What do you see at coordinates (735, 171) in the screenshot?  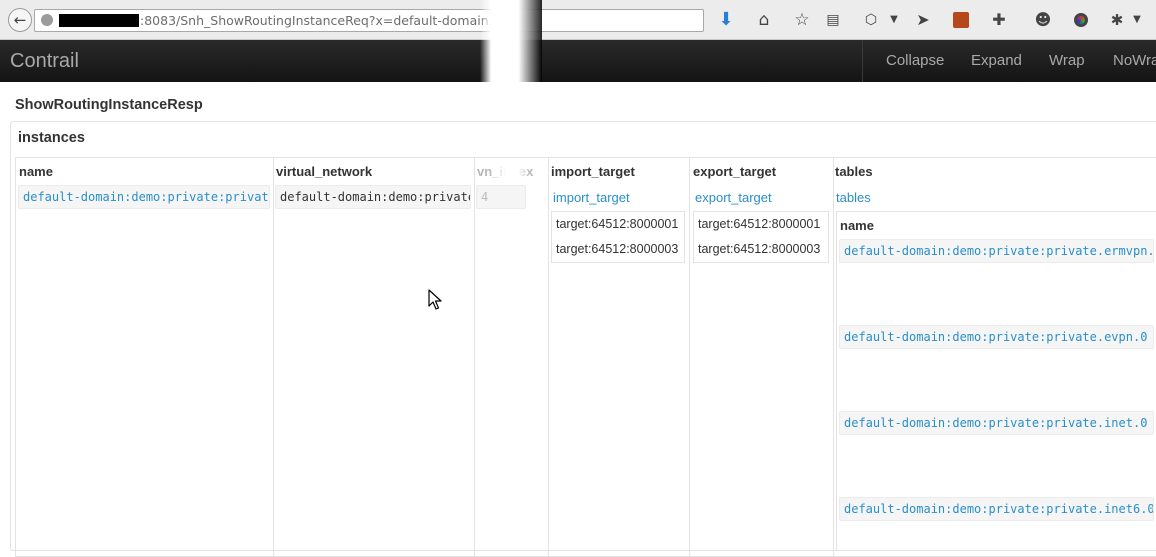 I see `header-export-target: export_target` at bounding box center [735, 171].